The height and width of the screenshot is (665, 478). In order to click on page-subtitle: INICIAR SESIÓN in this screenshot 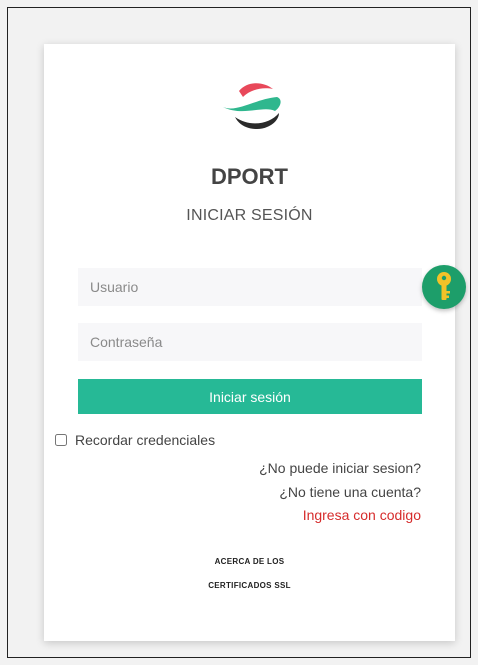, I will do `click(249, 215)`.